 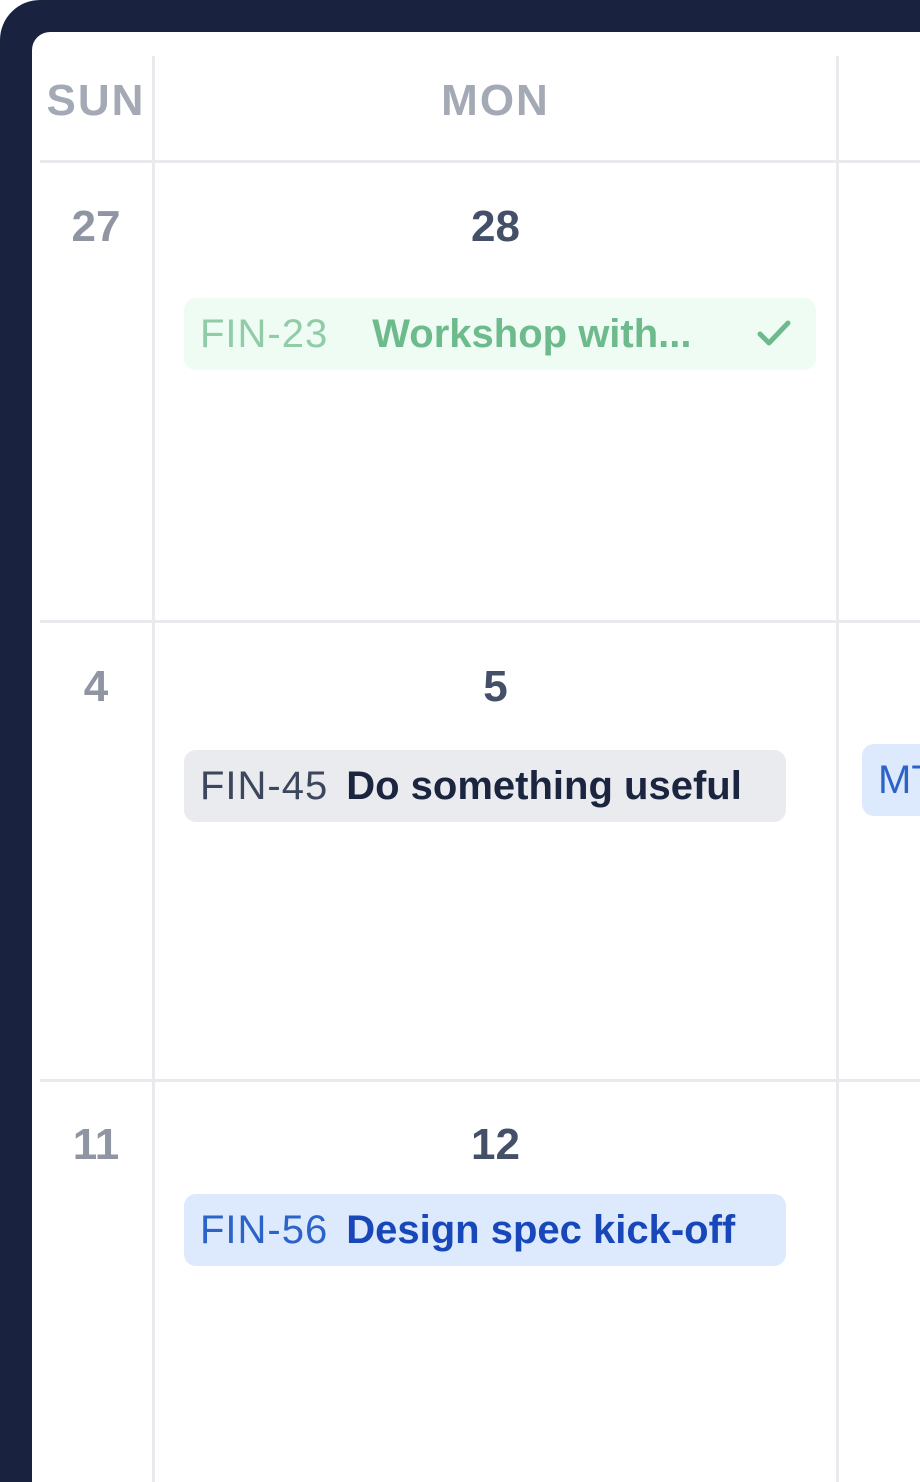 I want to click on date-cell-mon: 12, so click(x=495, y=1145).